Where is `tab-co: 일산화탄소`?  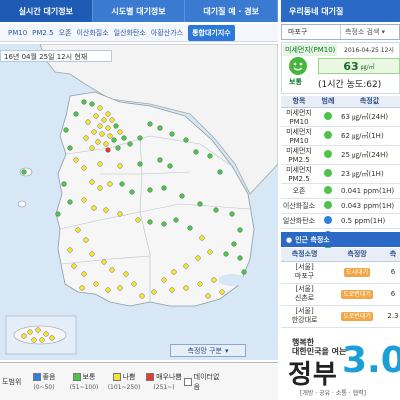
tab-co: 일산화탄소 is located at coordinates (130, 33).